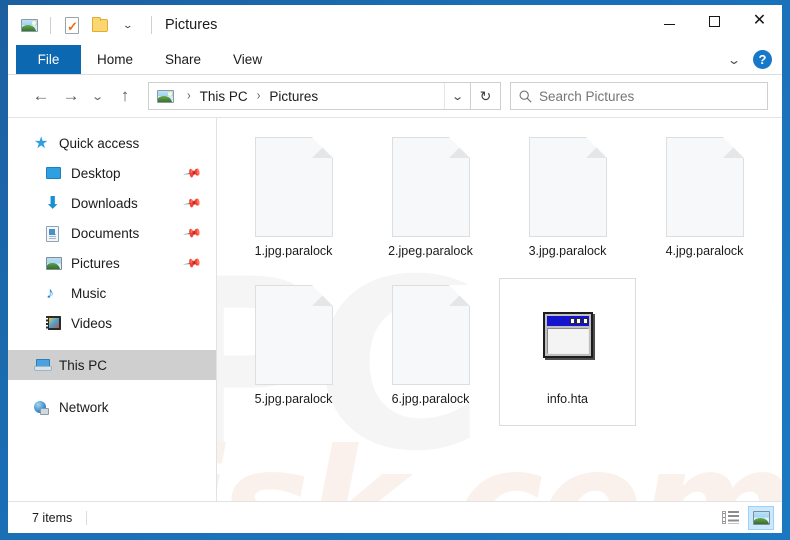  I want to click on breadcrumb-item-this-pc: This PC, so click(224, 96).